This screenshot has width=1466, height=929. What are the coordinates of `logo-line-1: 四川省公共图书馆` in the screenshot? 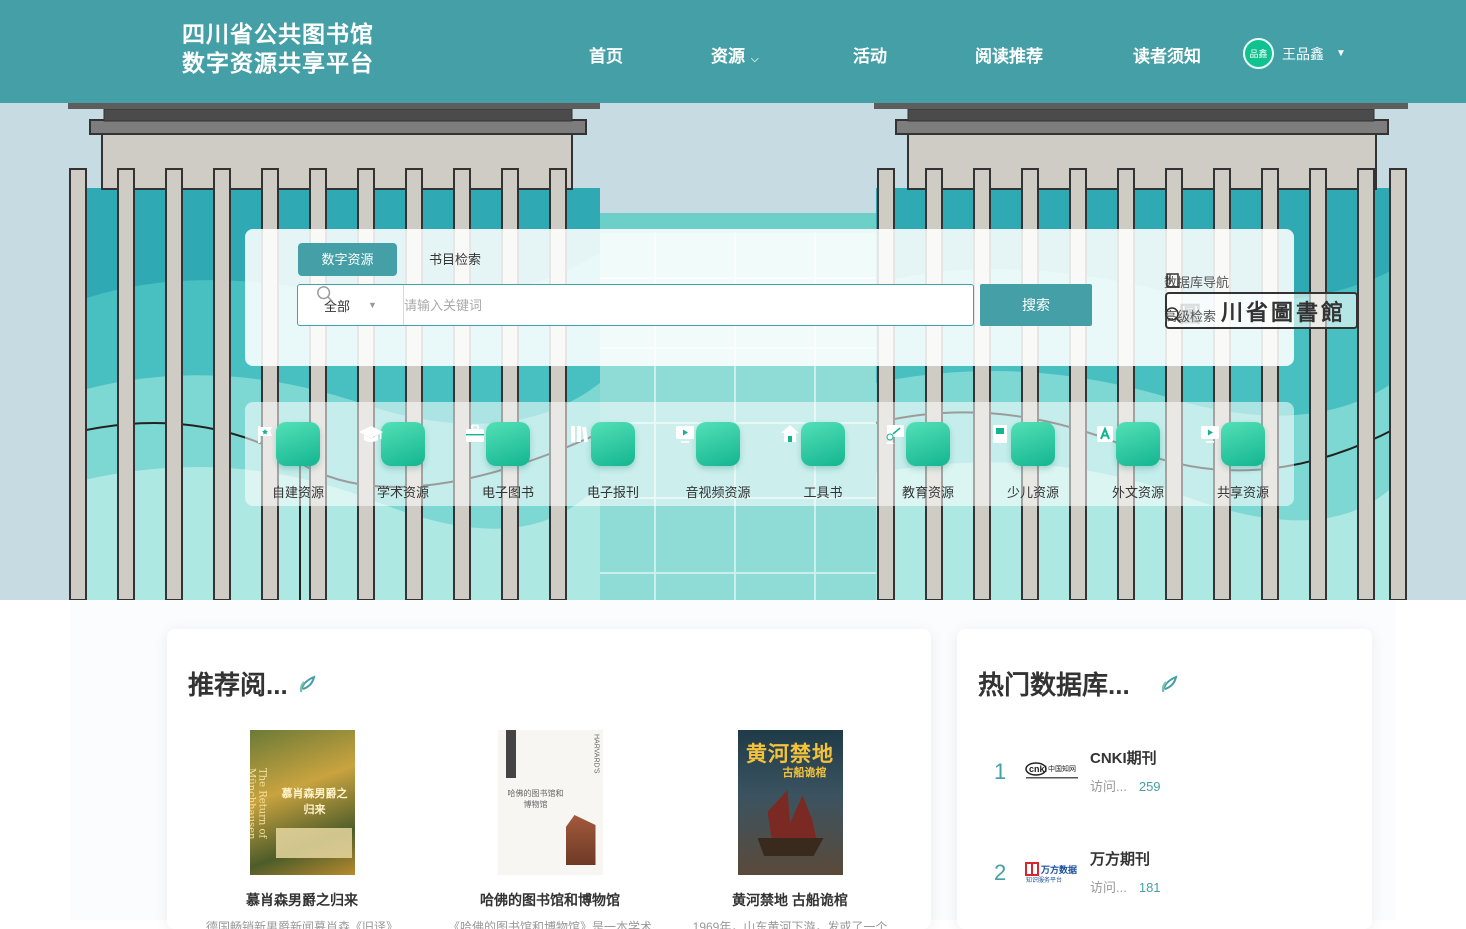 It's located at (278, 34).